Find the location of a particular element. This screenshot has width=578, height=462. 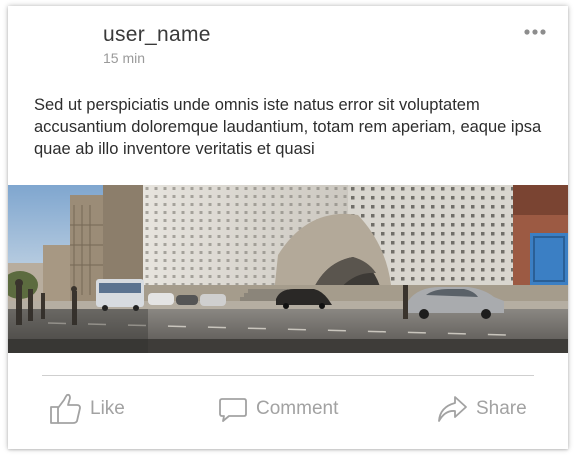

comment-button: Comment is located at coordinates (278, 409).